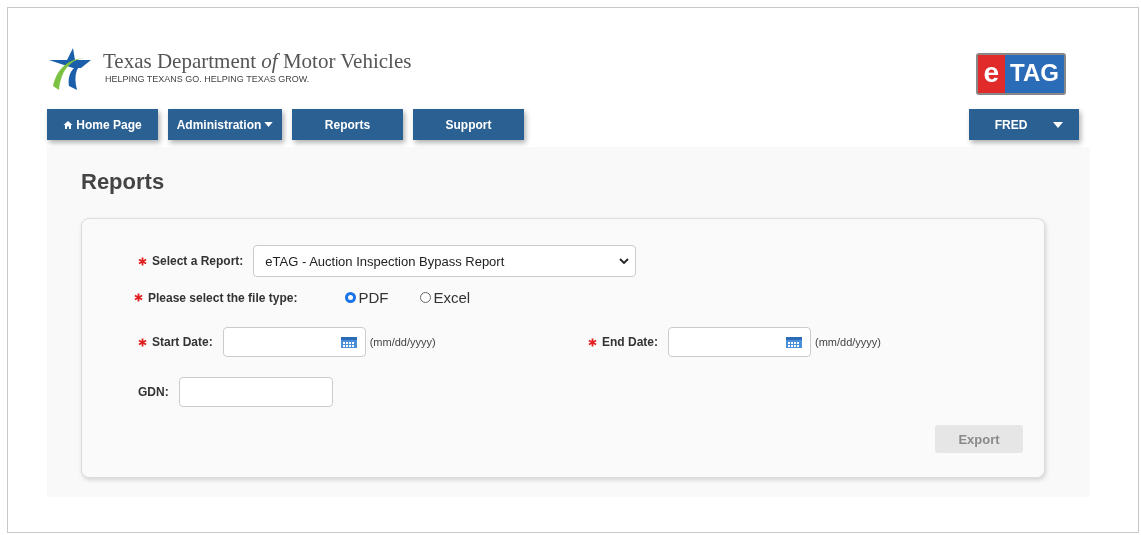  I want to click on nav-button: Home Page, so click(102, 124).